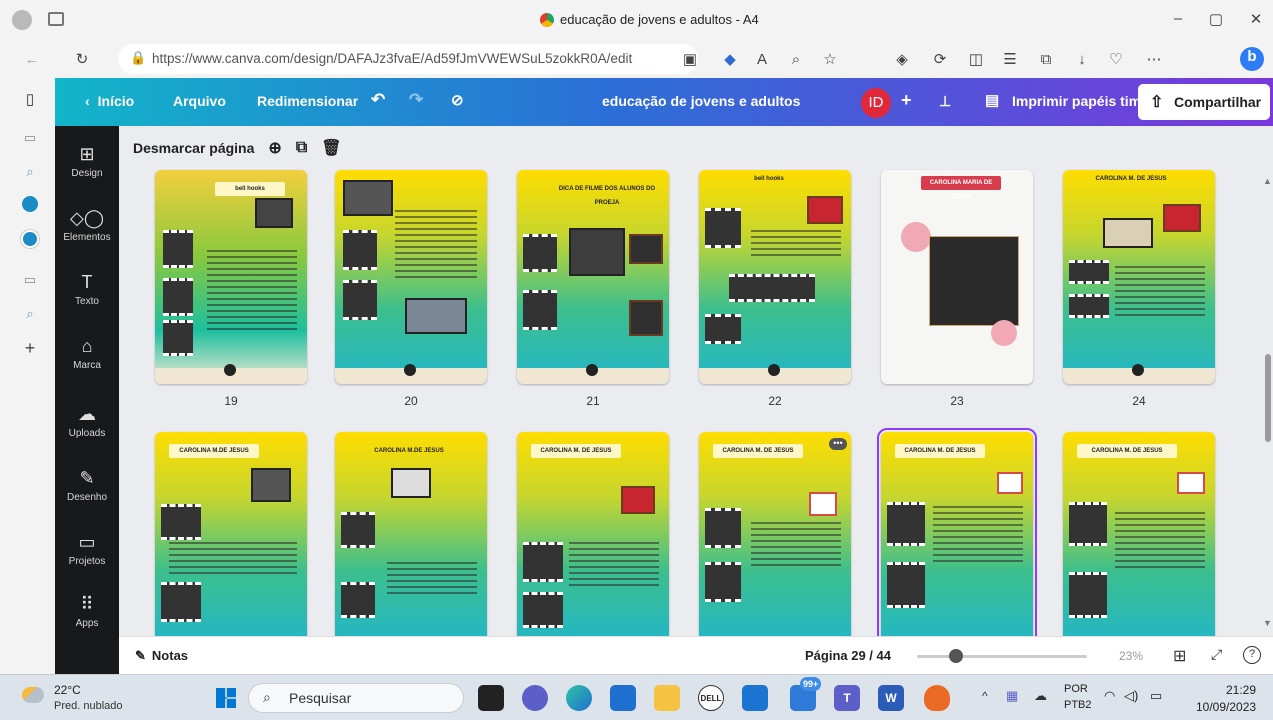 Image resolution: width=1273 pixels, height=720 pixels. I want to click on fullscreen-icon: ⤢, so click(1216, 654).